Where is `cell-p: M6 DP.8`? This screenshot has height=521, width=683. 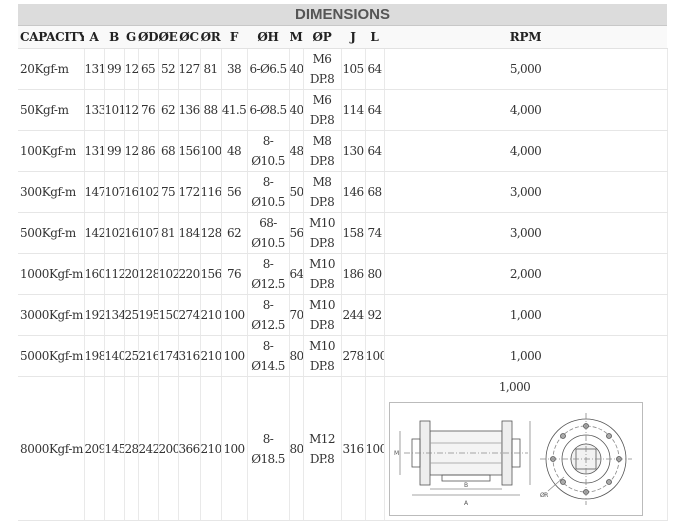 cell-p: M6 DP.8 is located at coordinates (322, 69).